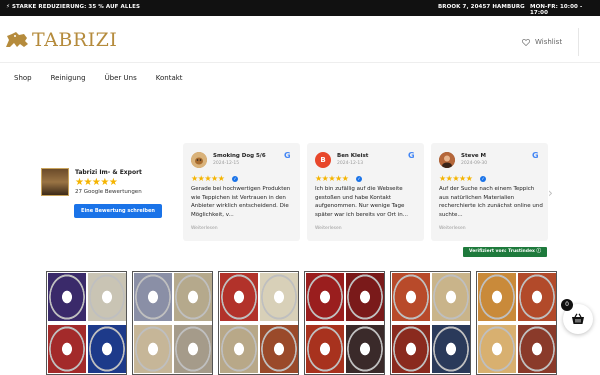 The width and height of the screenshot is (600, 375). Describe the element at coordinates (169, 78) in the screenshot. I see `nav-item-kontakt: Kontakt` at that location.